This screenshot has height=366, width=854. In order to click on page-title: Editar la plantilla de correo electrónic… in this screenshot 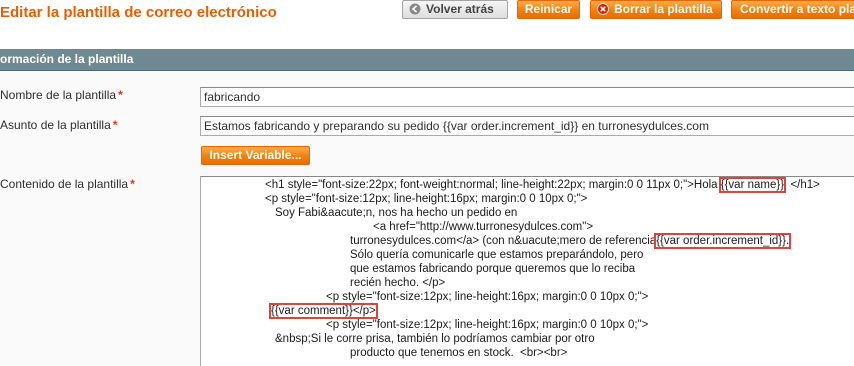, I will do `click(138, 12)`.